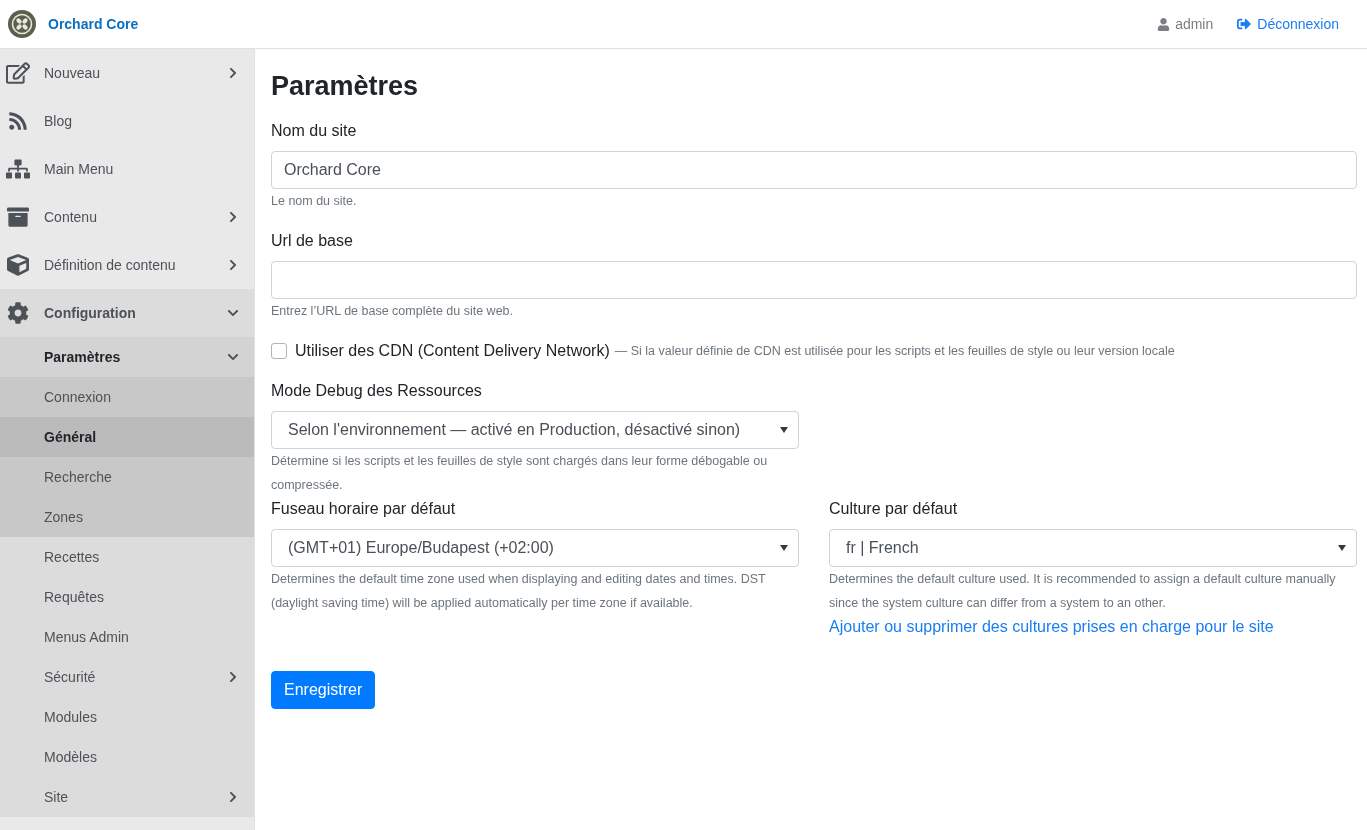 Image resolution: width=1367 pixels, height=830 pixels. What do you see at coordinates (345, 86) in the screenshot?
I see `page-title: Paramètres` at bounding box center [345, 86].